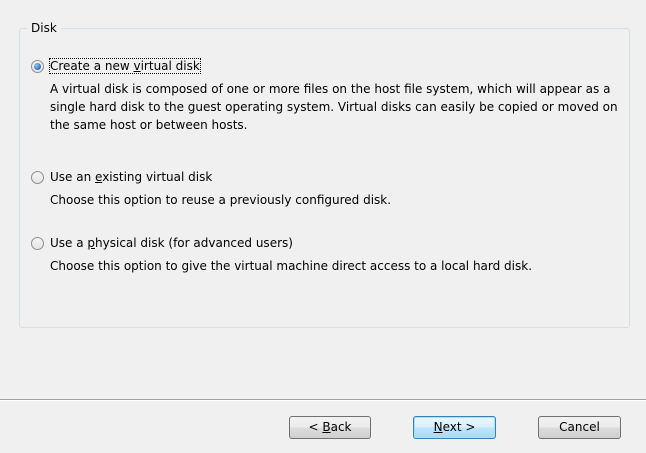 Image resolution: width=646 pixels, height=453 pixels. What do you see at coordinates (37, 177) in the screenshot?
I see `use-existing-disk-radio` at bounding box center [37, 177].